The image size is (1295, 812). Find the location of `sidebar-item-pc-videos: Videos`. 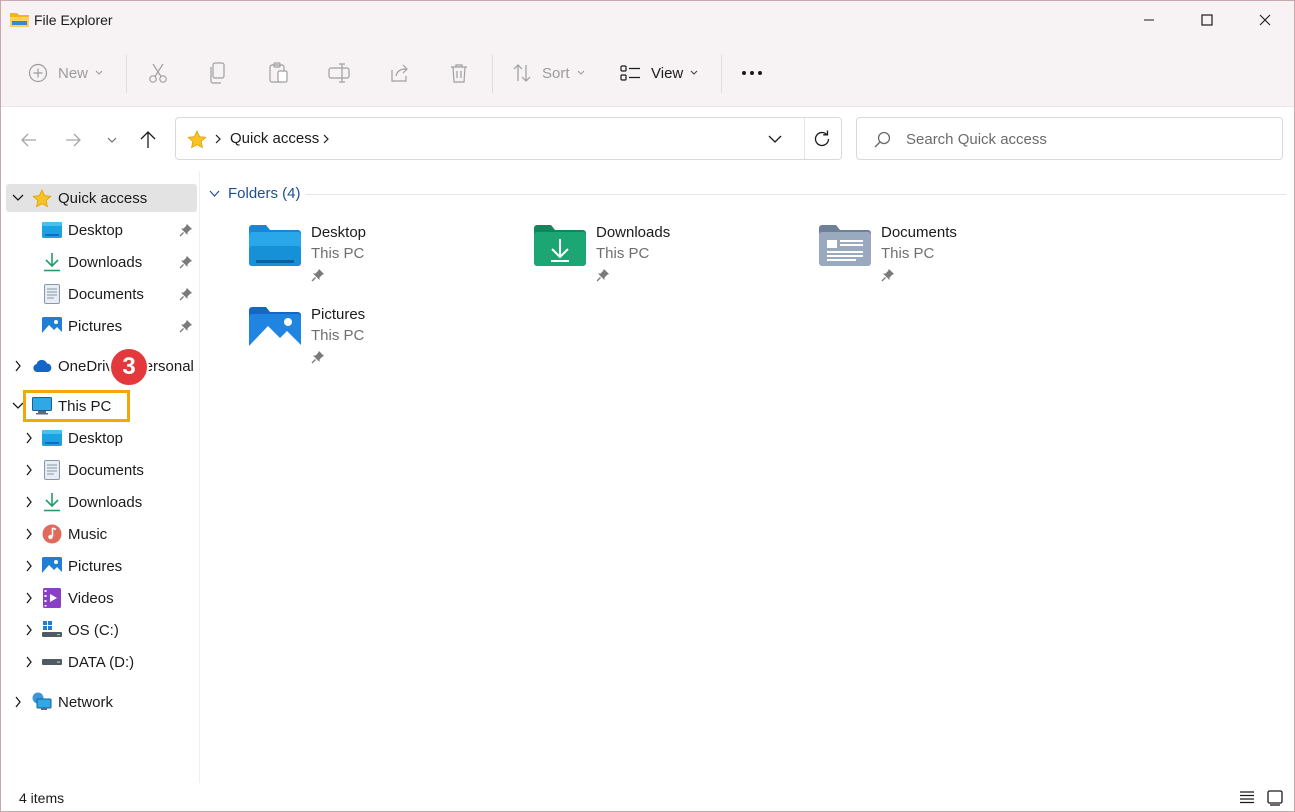

sidebar-item-pc-videos: Videos is located at coordinates (101, 598).